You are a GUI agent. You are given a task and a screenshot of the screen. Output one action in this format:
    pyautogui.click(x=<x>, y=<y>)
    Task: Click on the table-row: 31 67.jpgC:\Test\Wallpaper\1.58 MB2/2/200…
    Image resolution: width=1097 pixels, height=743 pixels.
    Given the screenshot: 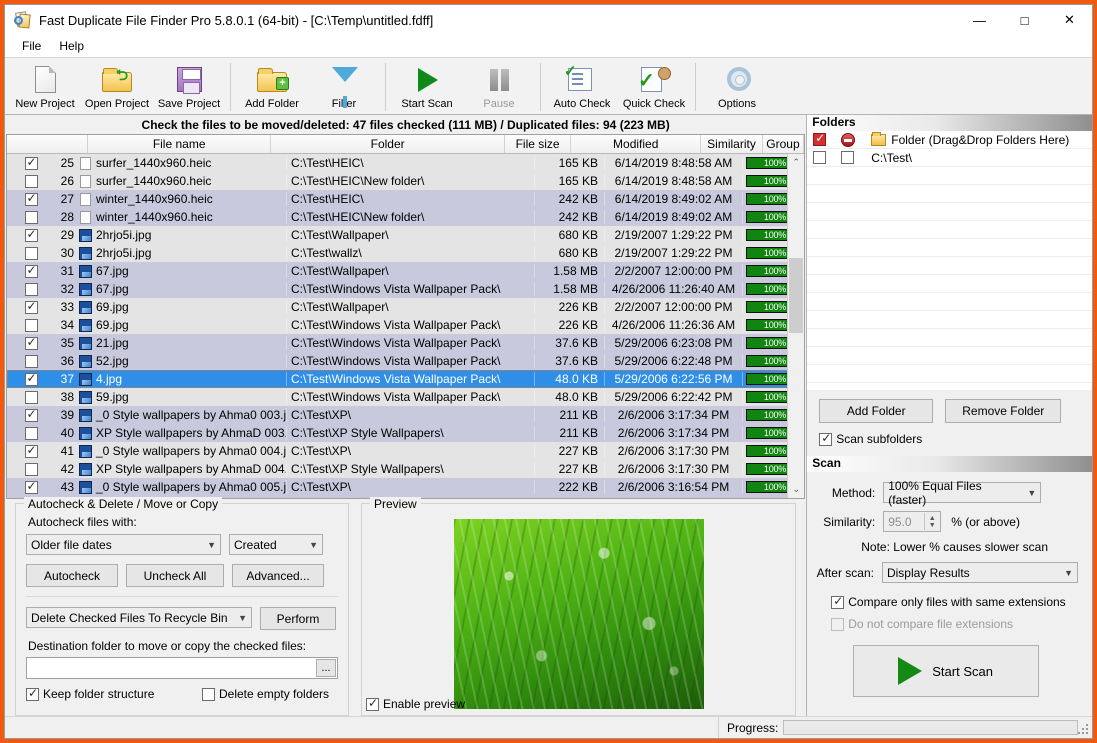 What is the action you would take?
    pyautogui.click(x=406, y=271)
    